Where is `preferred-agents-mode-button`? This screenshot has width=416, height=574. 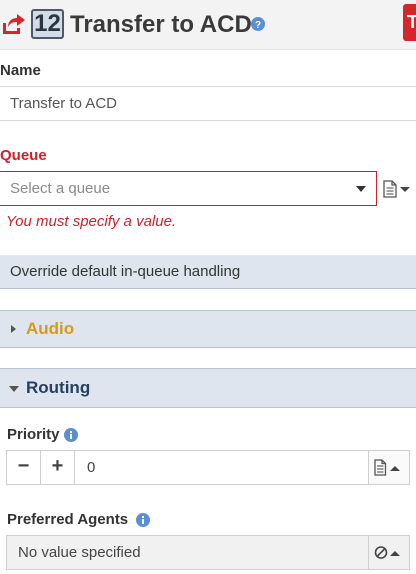
preferred-agents-mode-button is located at coordinates (388, 552).